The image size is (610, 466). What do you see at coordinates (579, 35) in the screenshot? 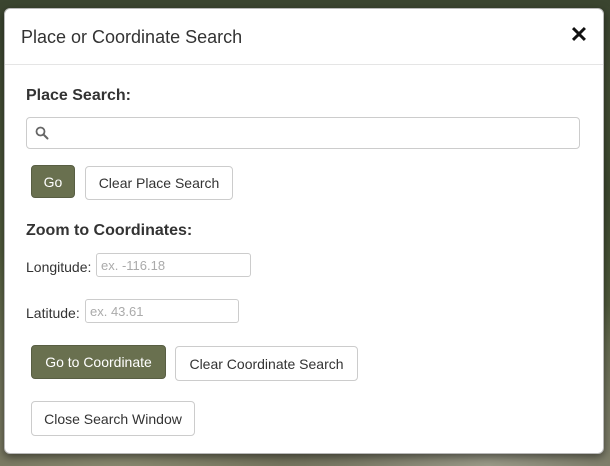
I see `close-icon: ✕` at bounding box center [579, 35].